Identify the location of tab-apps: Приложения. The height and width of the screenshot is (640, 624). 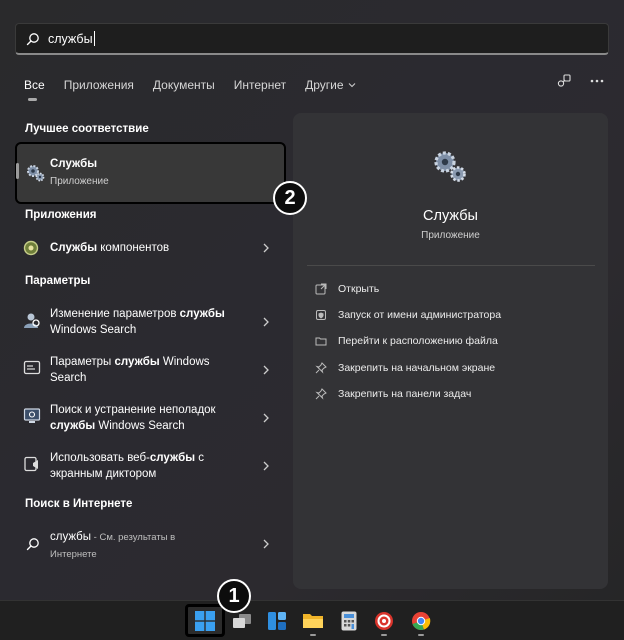
(99, 85).